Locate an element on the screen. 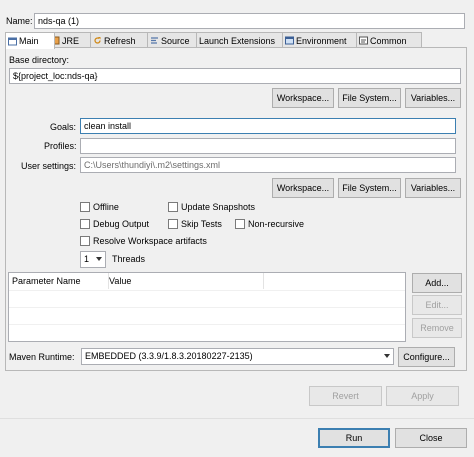 This screenshot has width=474, height=457. tab-label: Common is located at coordinates (388, 40).